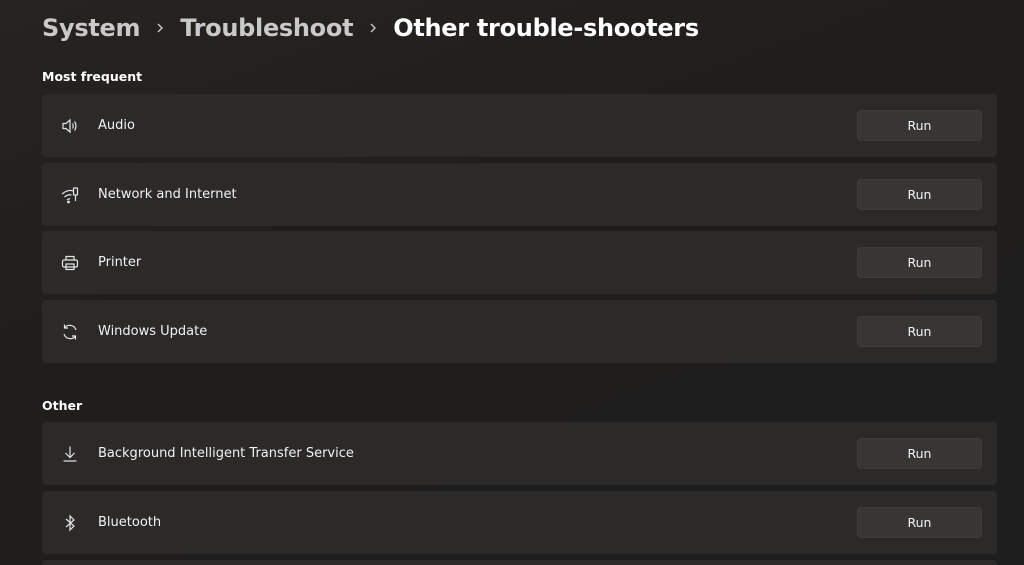 Image resolution: width=1024 pixels, height=565 pixels. Describe the element at coordinates (62, 405) in the screenshot. I see `section-label-other: Other` at that location.